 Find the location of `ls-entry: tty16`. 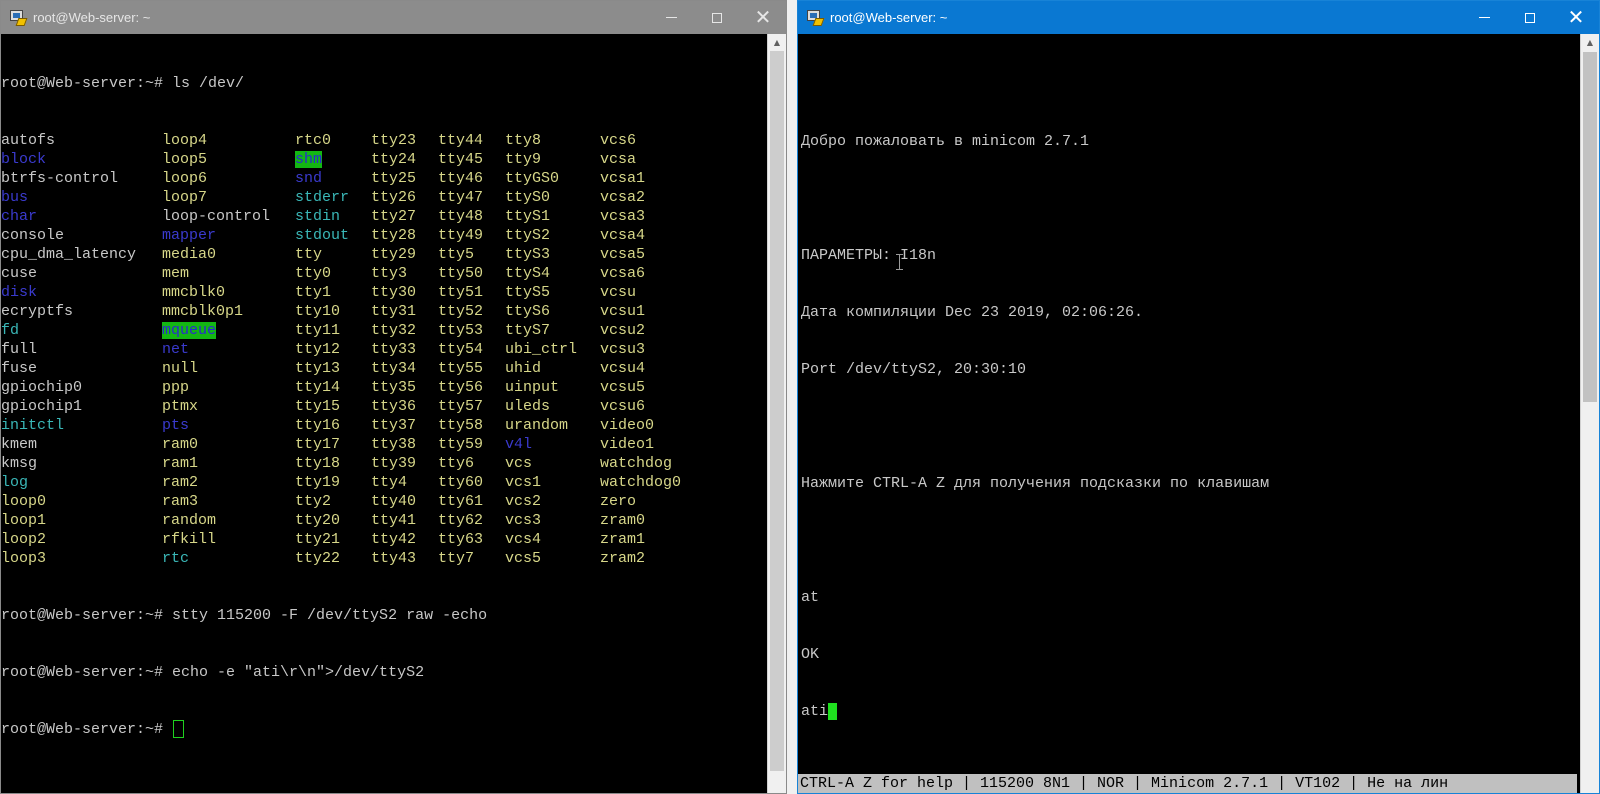

ls-entry: tty16 is located at coordinates (333, 425).